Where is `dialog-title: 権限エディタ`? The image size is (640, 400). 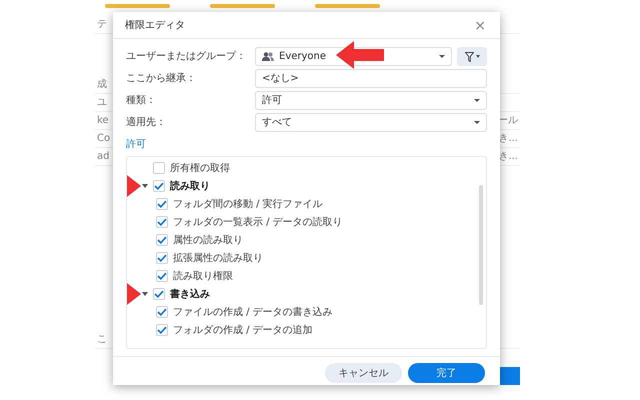
dialog-title: 権限エディタ is located at coordinates (155, 25).